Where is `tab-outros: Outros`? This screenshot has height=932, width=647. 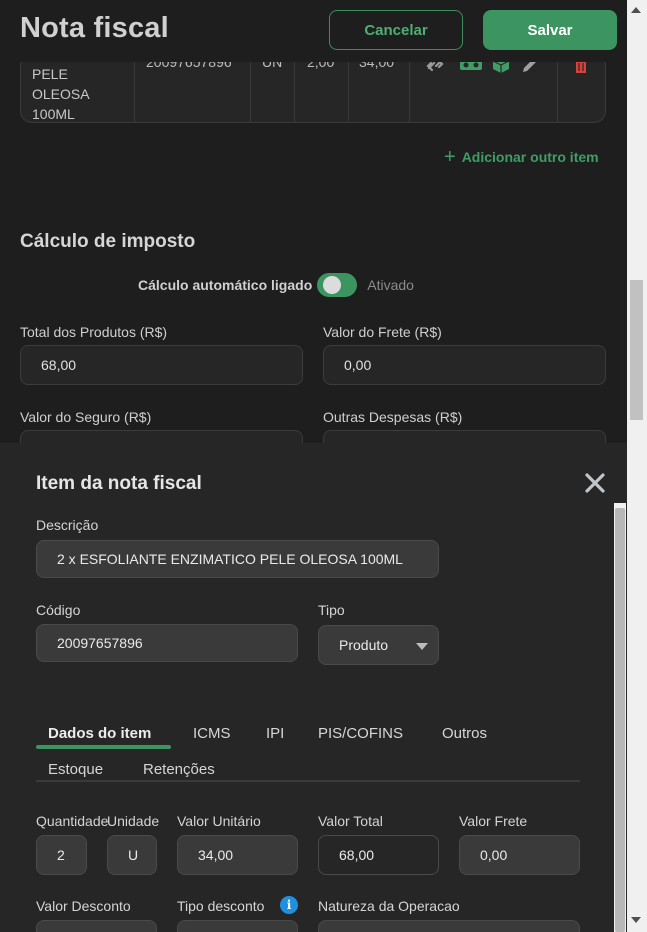 tab-outros: Outros is located at coordinates (464, 733).